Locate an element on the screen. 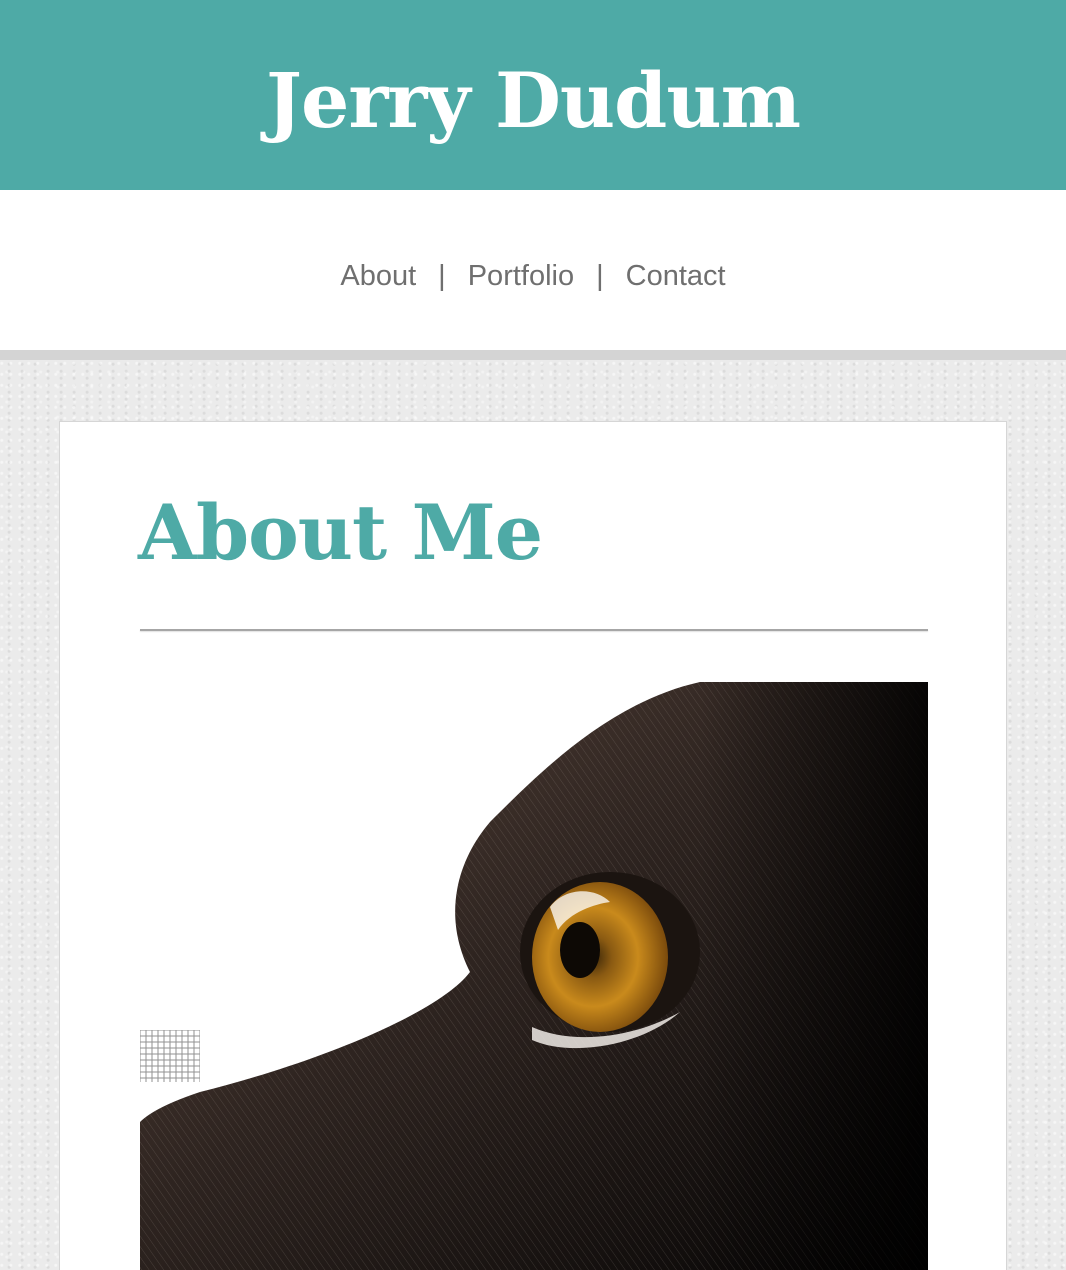 The image size is (1066, 1270). main-nav: About | Portfolio | Contact is located at coordinates (532, 276).